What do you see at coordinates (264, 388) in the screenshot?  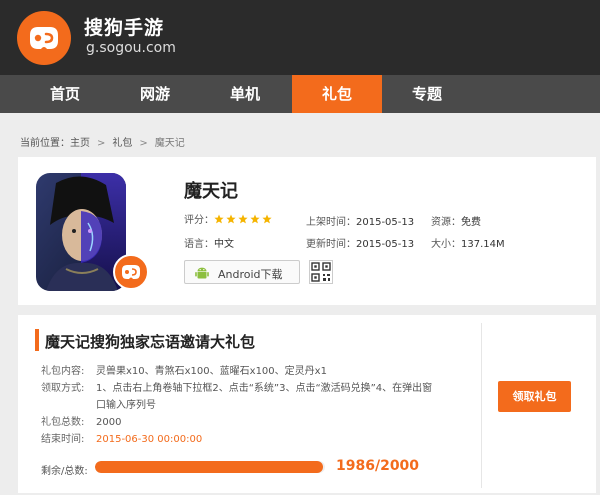 I see `claim-method-value: 1、点击右上角卷轴下拉框2、点击“系统”3、点击“激活码兑换”4、在弹出窗` at bounding box center [264, 388].